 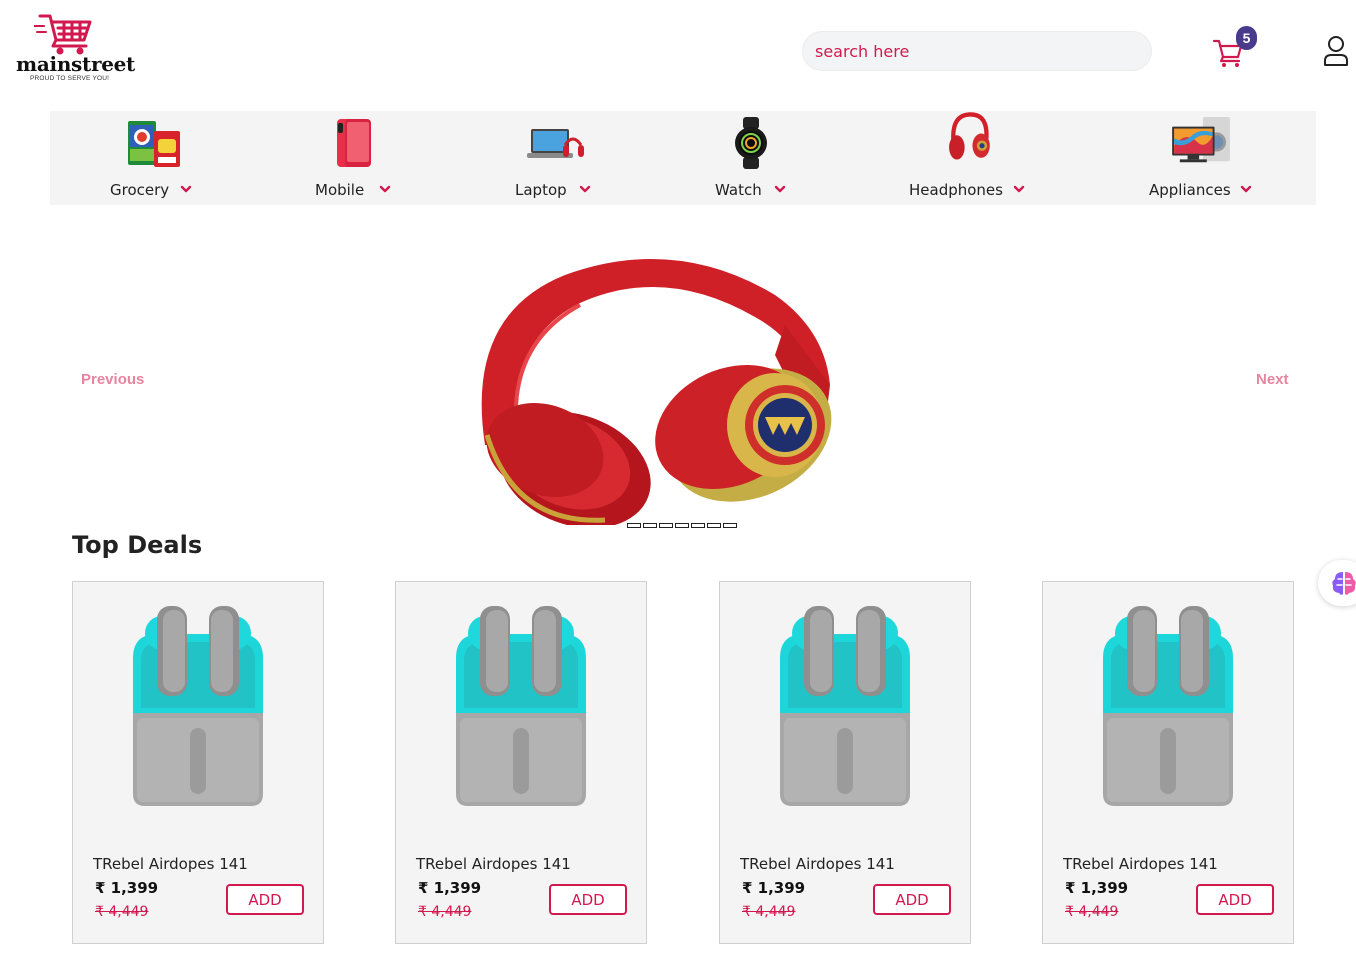 I want to click on category-grocery: Grocery, so click(x=190, y=158).